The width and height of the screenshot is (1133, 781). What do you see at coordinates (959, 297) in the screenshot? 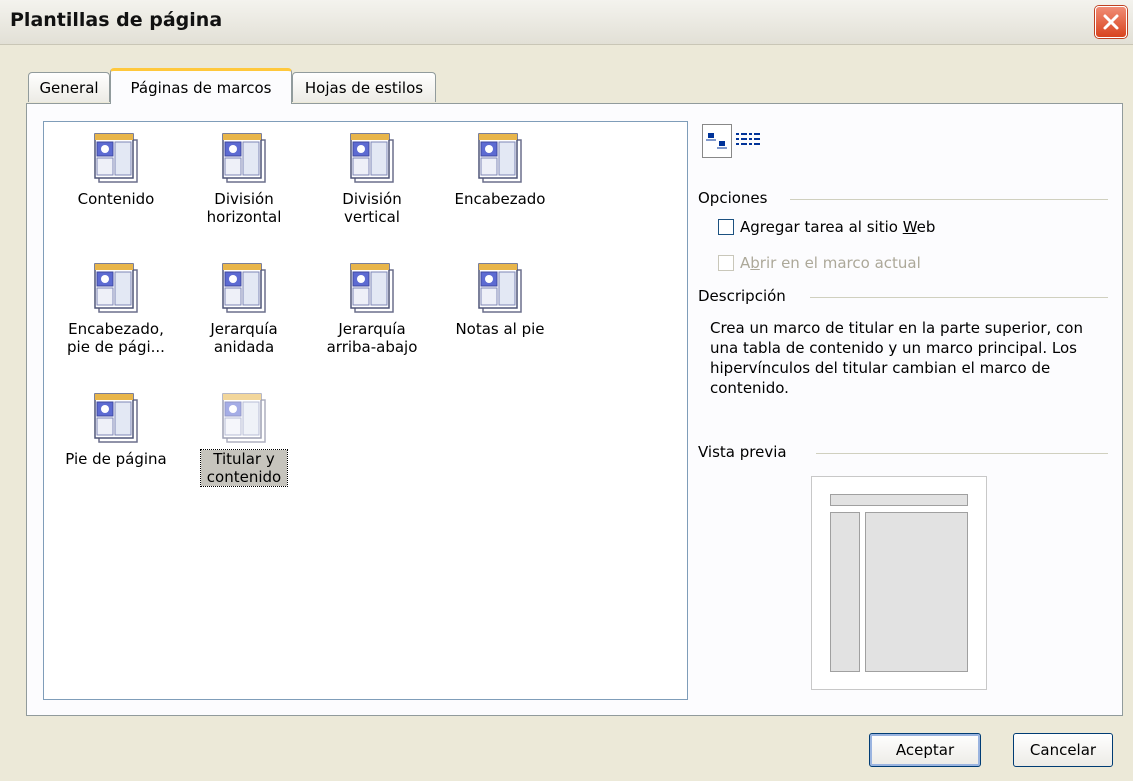
I see `description-divider` at bounding box center [959, 297].